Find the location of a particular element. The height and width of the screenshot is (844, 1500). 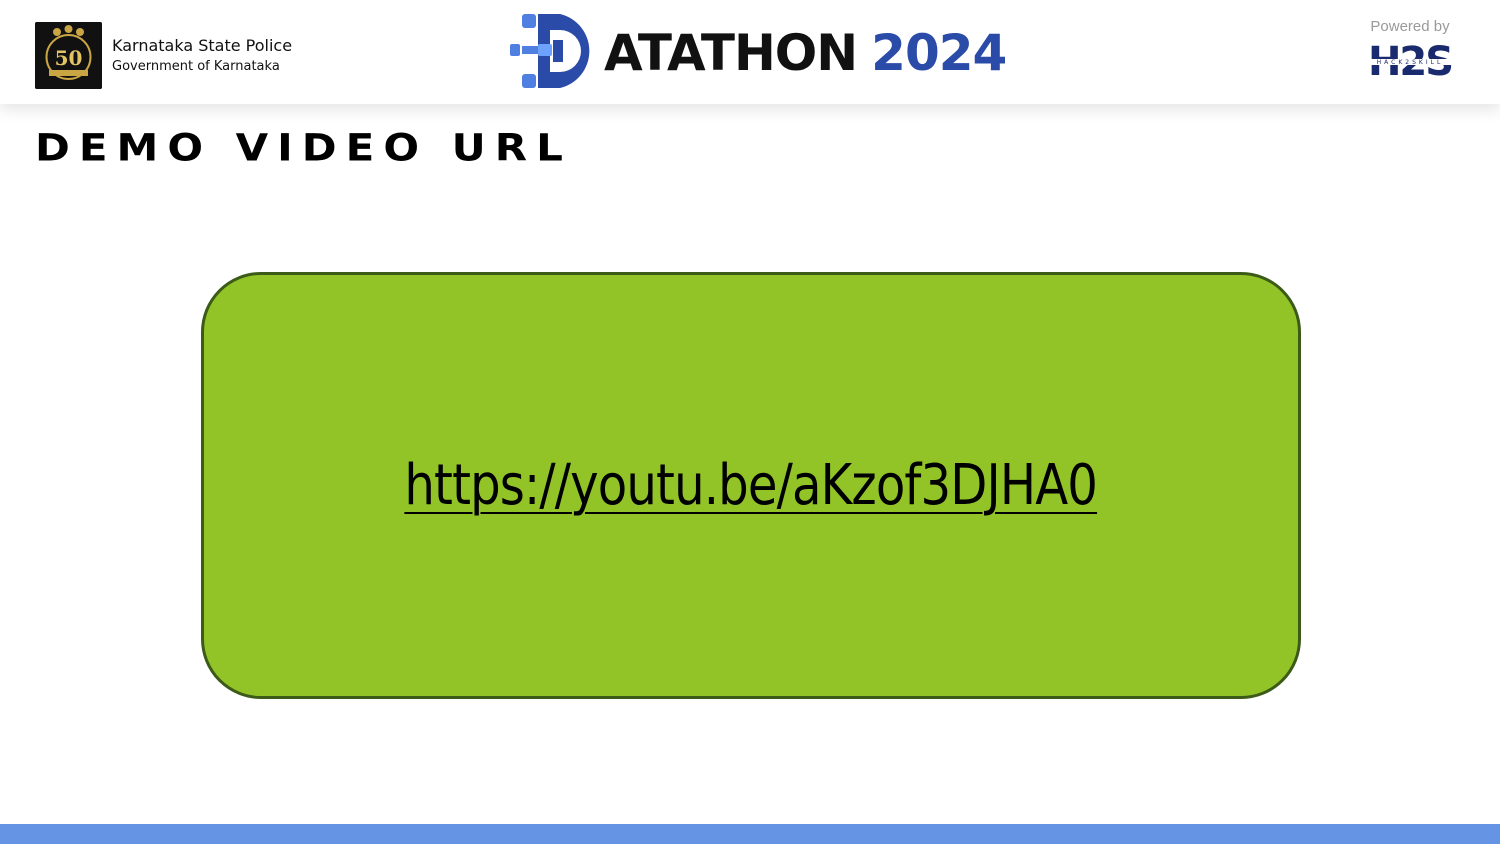

footer-accent-bar is located at coordinates (750, 834).